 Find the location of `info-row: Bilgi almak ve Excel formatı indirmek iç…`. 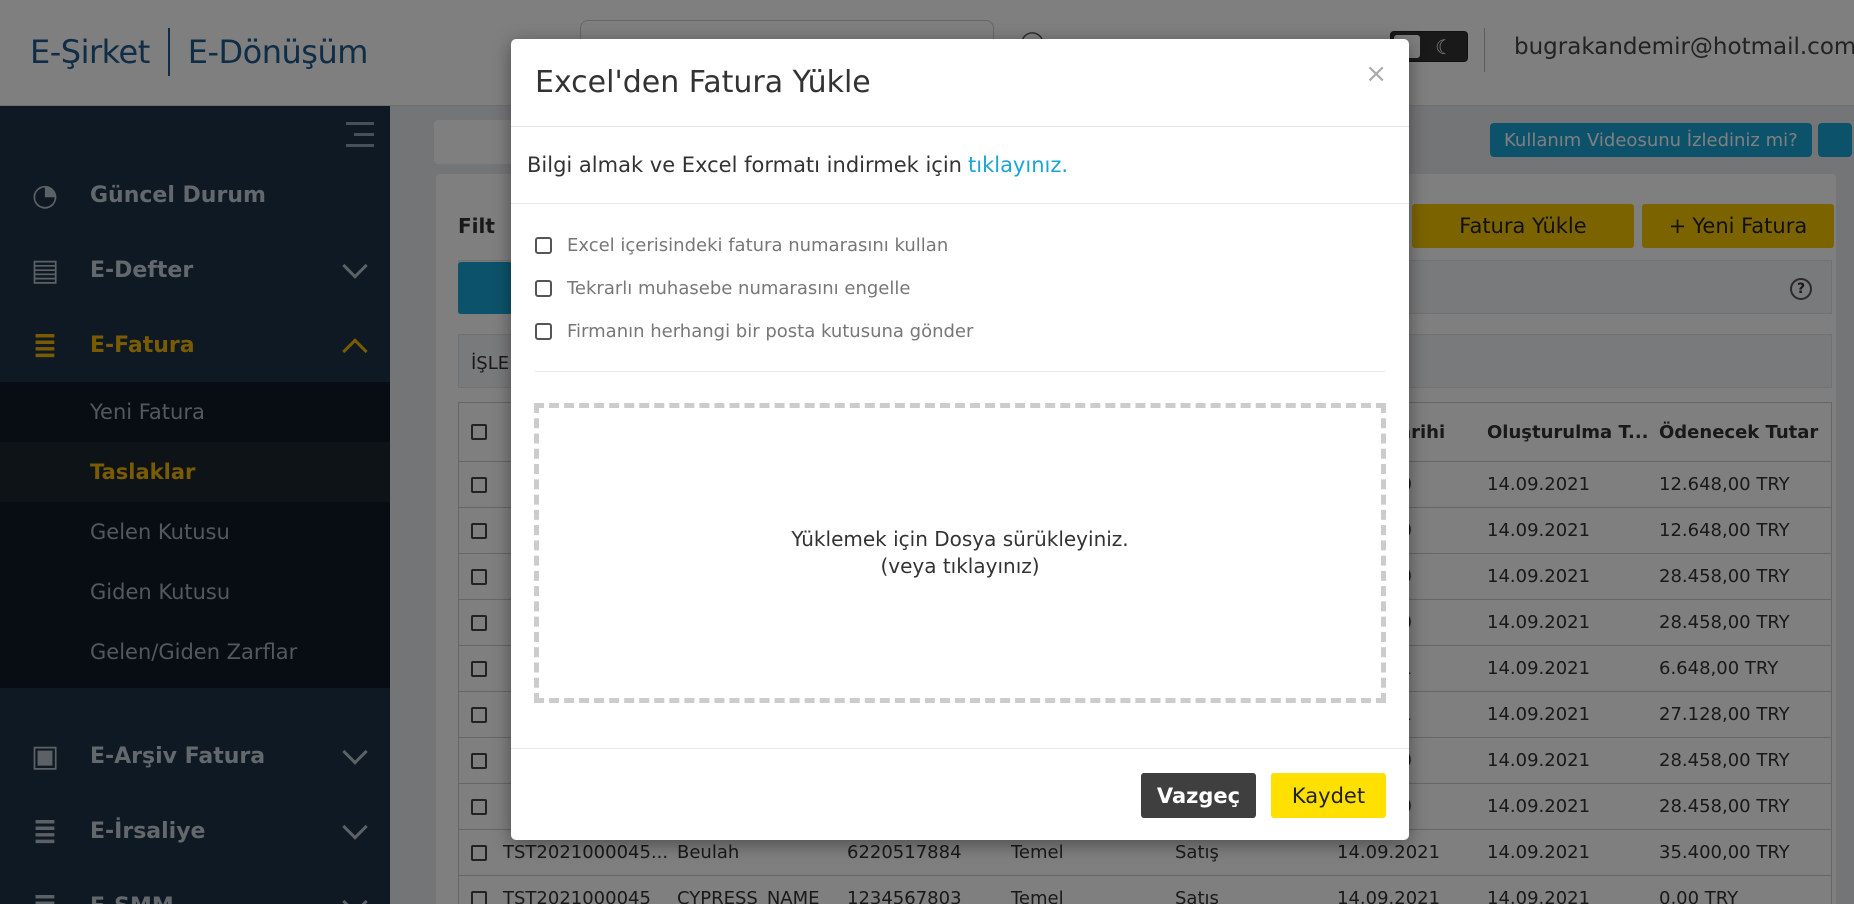

info-row: Bilgi almak ve Excel formatı indirmek iç… is located at coordinates (960, 165).